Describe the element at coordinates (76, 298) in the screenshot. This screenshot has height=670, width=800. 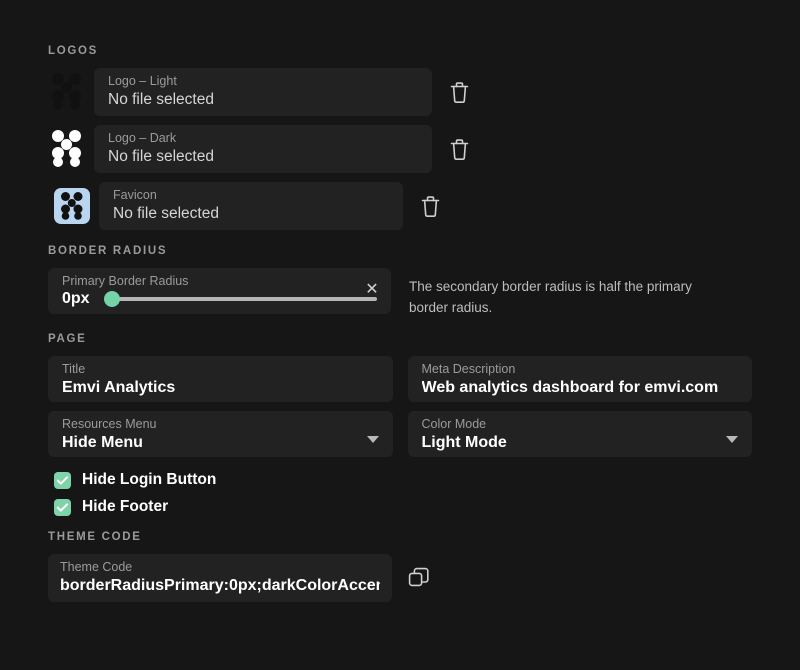
I see `primary-border-radius-value: 0px` at that location.